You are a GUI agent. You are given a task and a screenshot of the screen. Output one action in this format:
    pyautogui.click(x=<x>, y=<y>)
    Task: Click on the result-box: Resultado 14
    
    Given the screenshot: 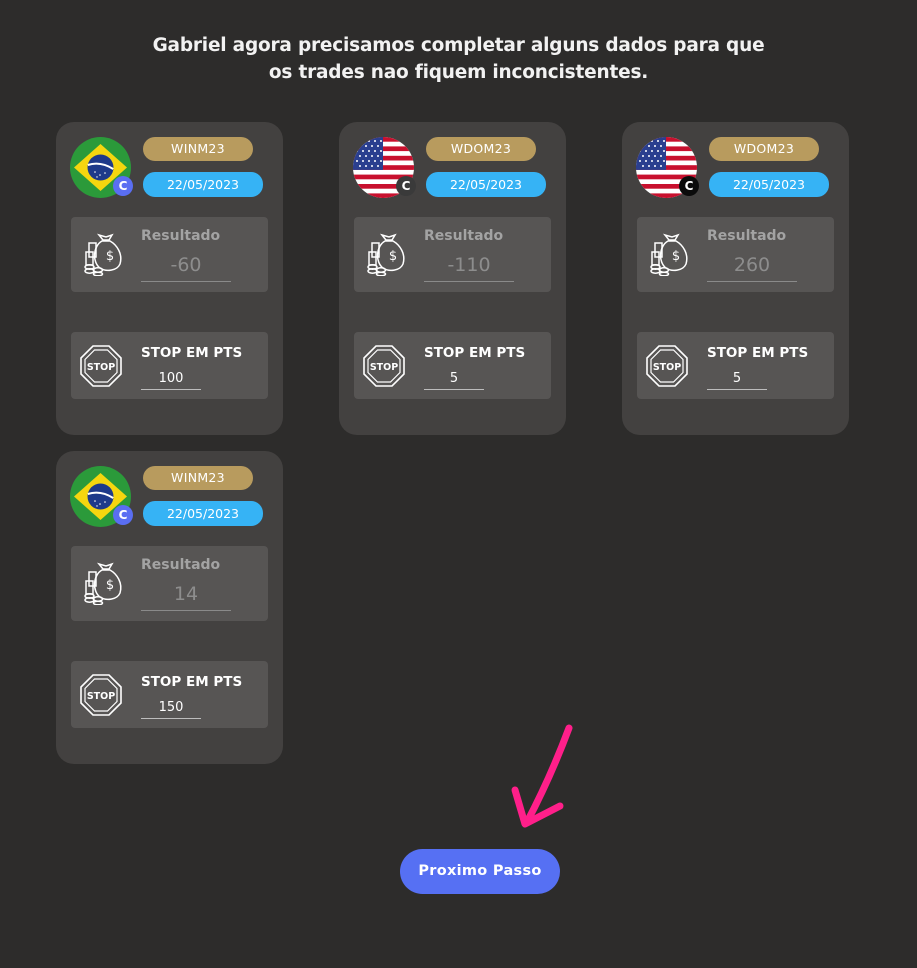 What is the action you would take?
    pyautogui.click(x=169, y=583)
    